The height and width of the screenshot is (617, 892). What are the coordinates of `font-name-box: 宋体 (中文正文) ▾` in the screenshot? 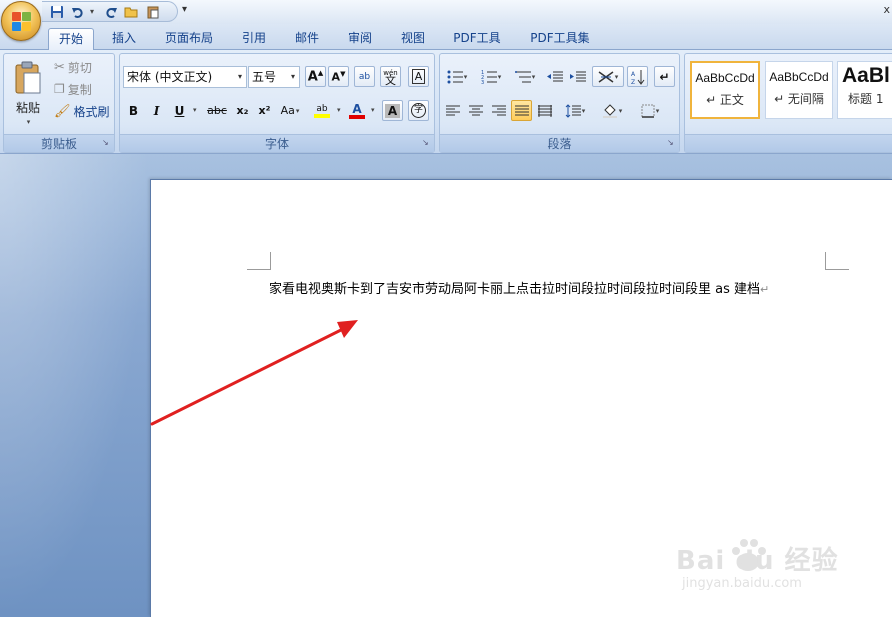 It's located at (185, 77).